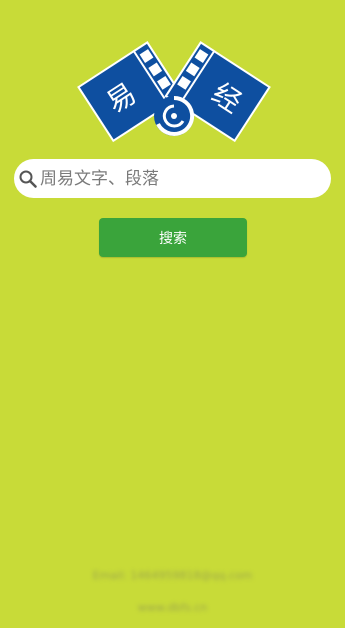 Image resolution: width=345 pixels, height=628 pixels. Describe the element at coordinates (28, 179) in the screenshot. I see `search-icon` at that location.